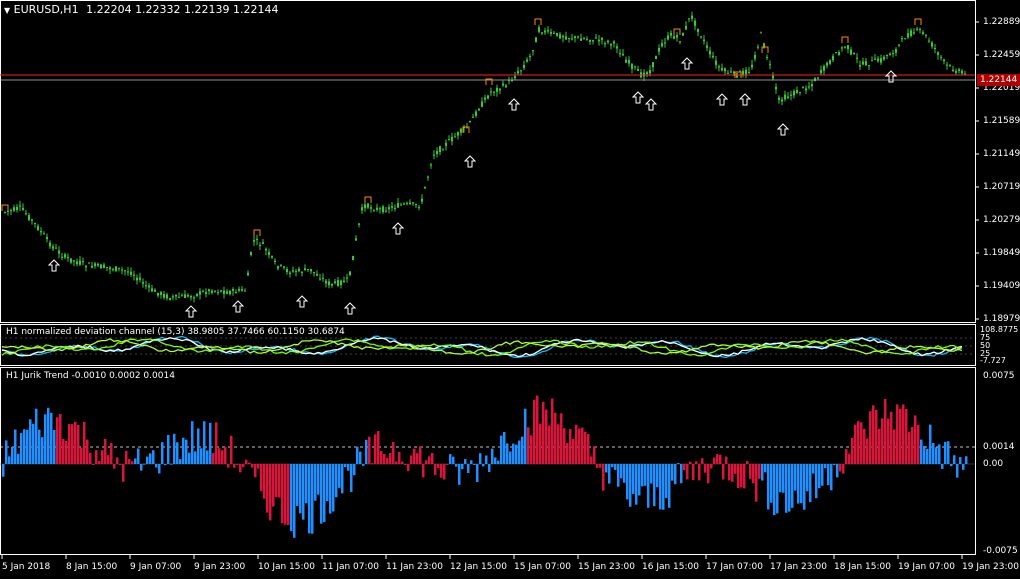  I want to click on time-label: 11 Jan 23:00, so click(414, 567).